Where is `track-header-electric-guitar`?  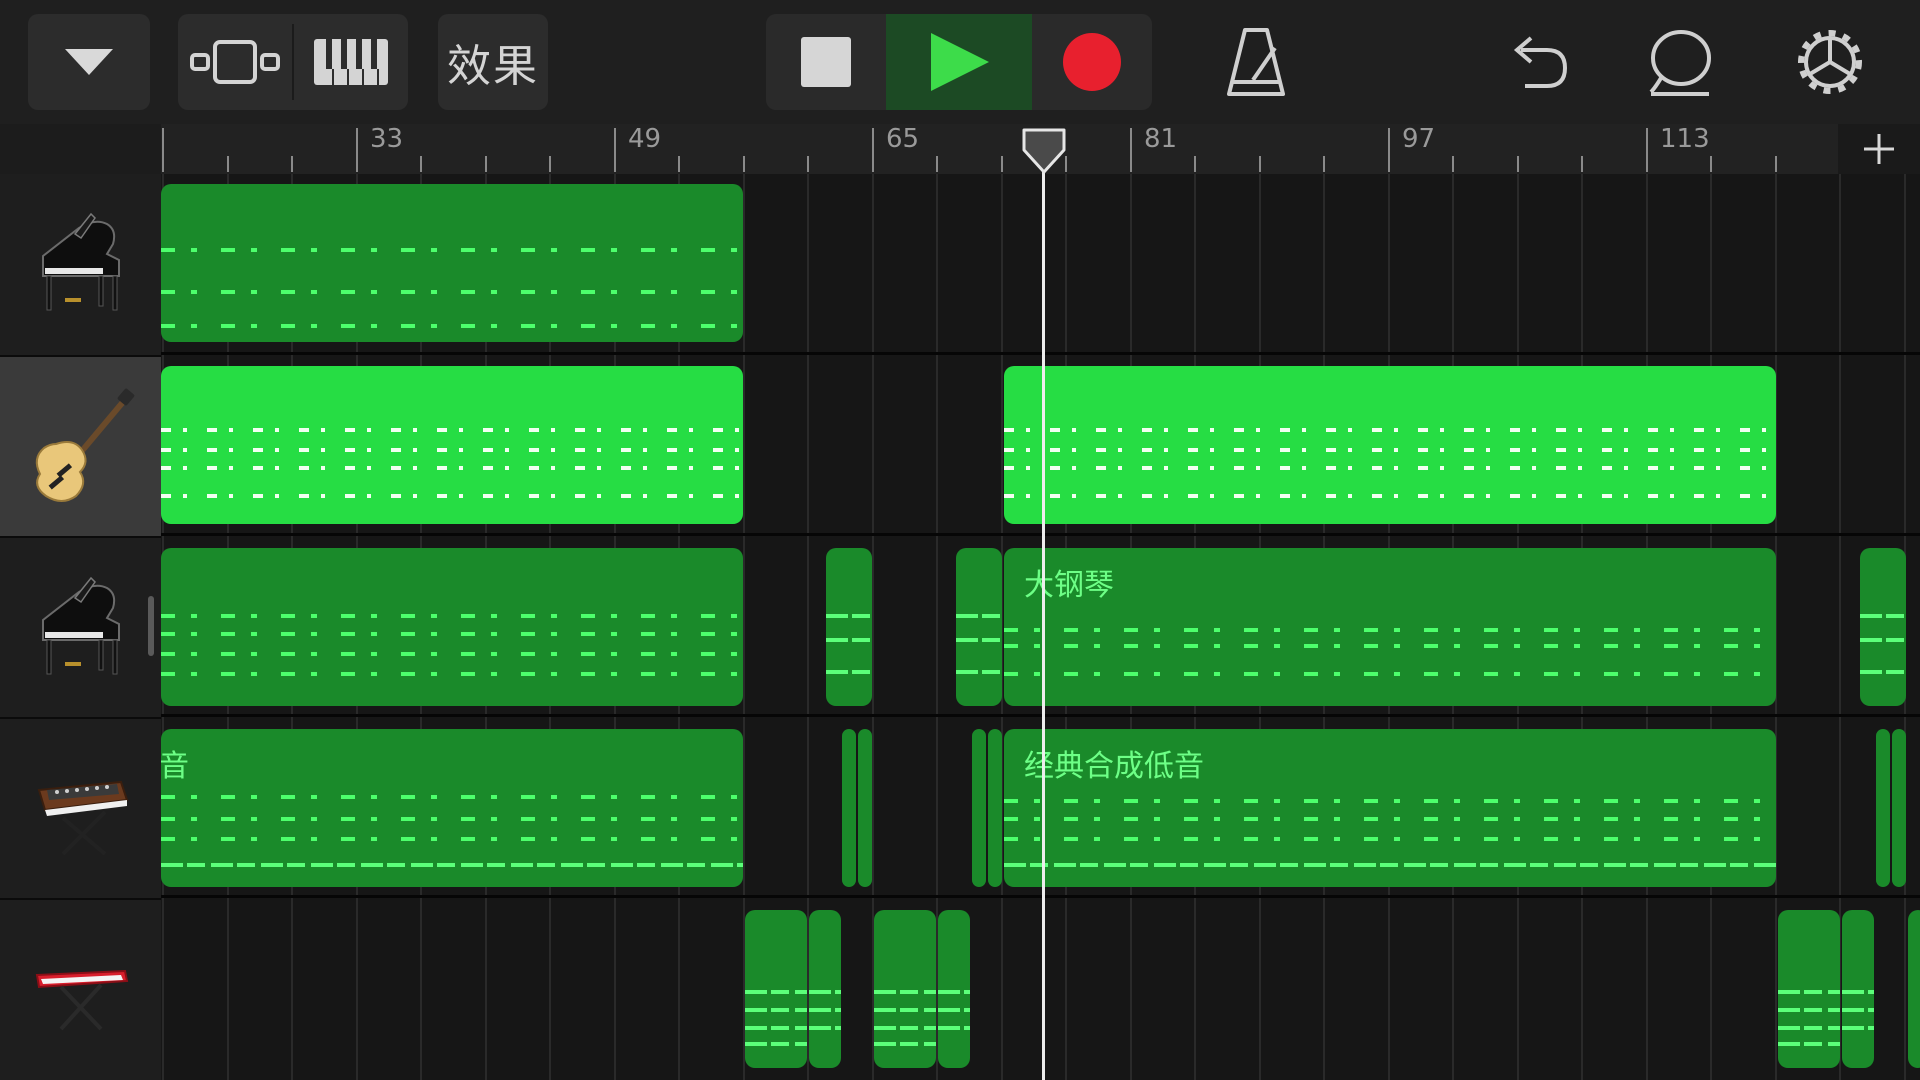 track-header-electric-guitar is located at coordinates (80, 447).